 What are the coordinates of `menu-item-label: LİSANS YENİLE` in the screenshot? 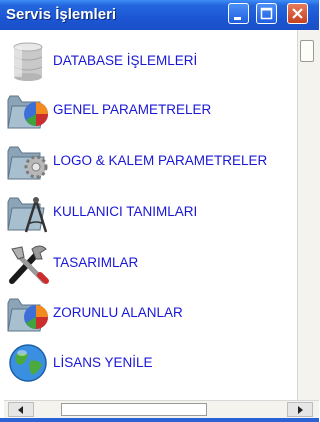 It's located at (103, 362).